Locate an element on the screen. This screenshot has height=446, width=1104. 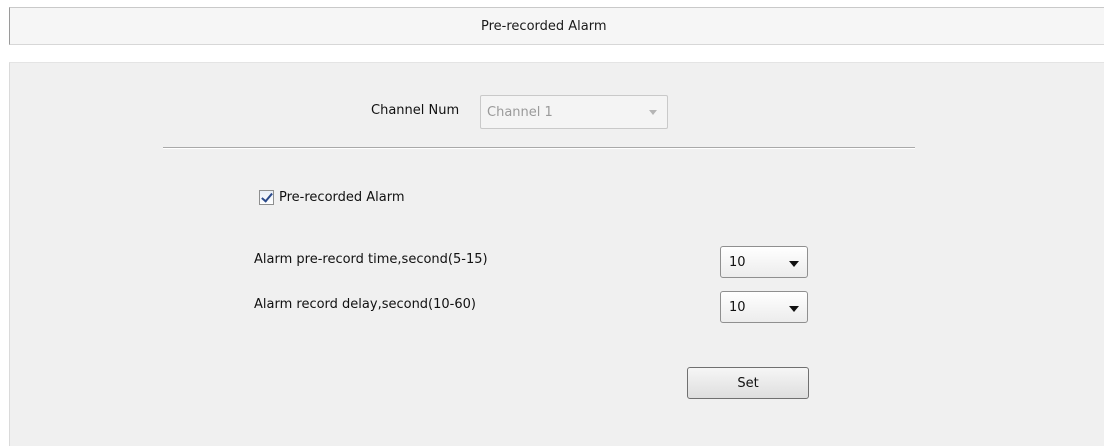
pre-record-time-label: Alarm pre-record time,second(5-15) is located at coordinates (371, 259).